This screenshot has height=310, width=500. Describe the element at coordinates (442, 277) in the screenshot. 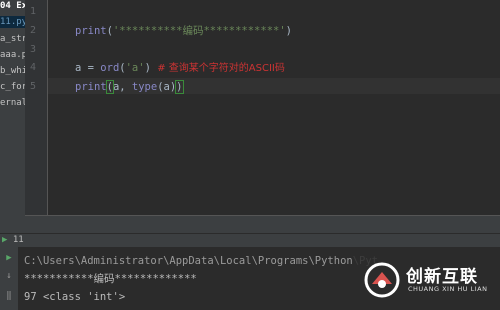

I see `watermark-brand-cn: 创新互联` at that location.